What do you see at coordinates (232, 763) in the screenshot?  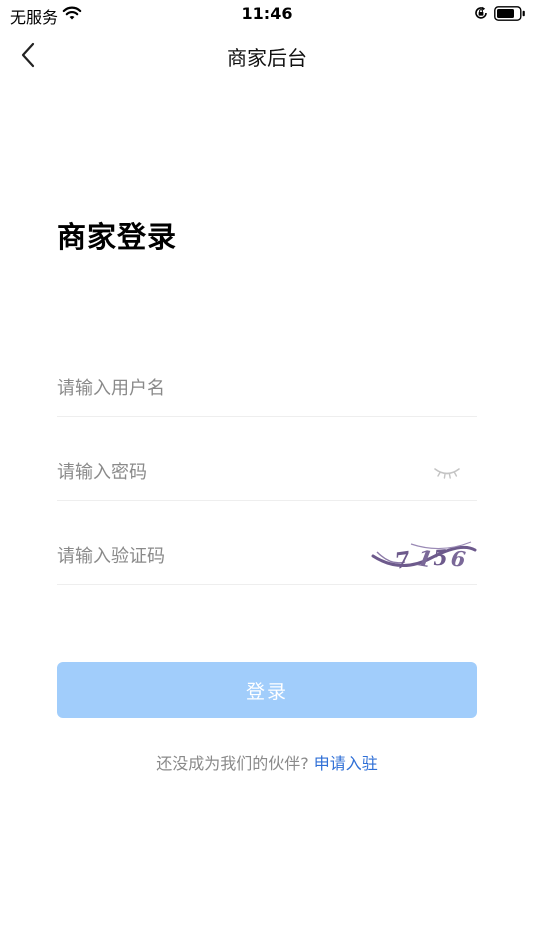 I see `signup-prompt-text: 还没成为我们的伙伴?` at bounding box center [232, 763].